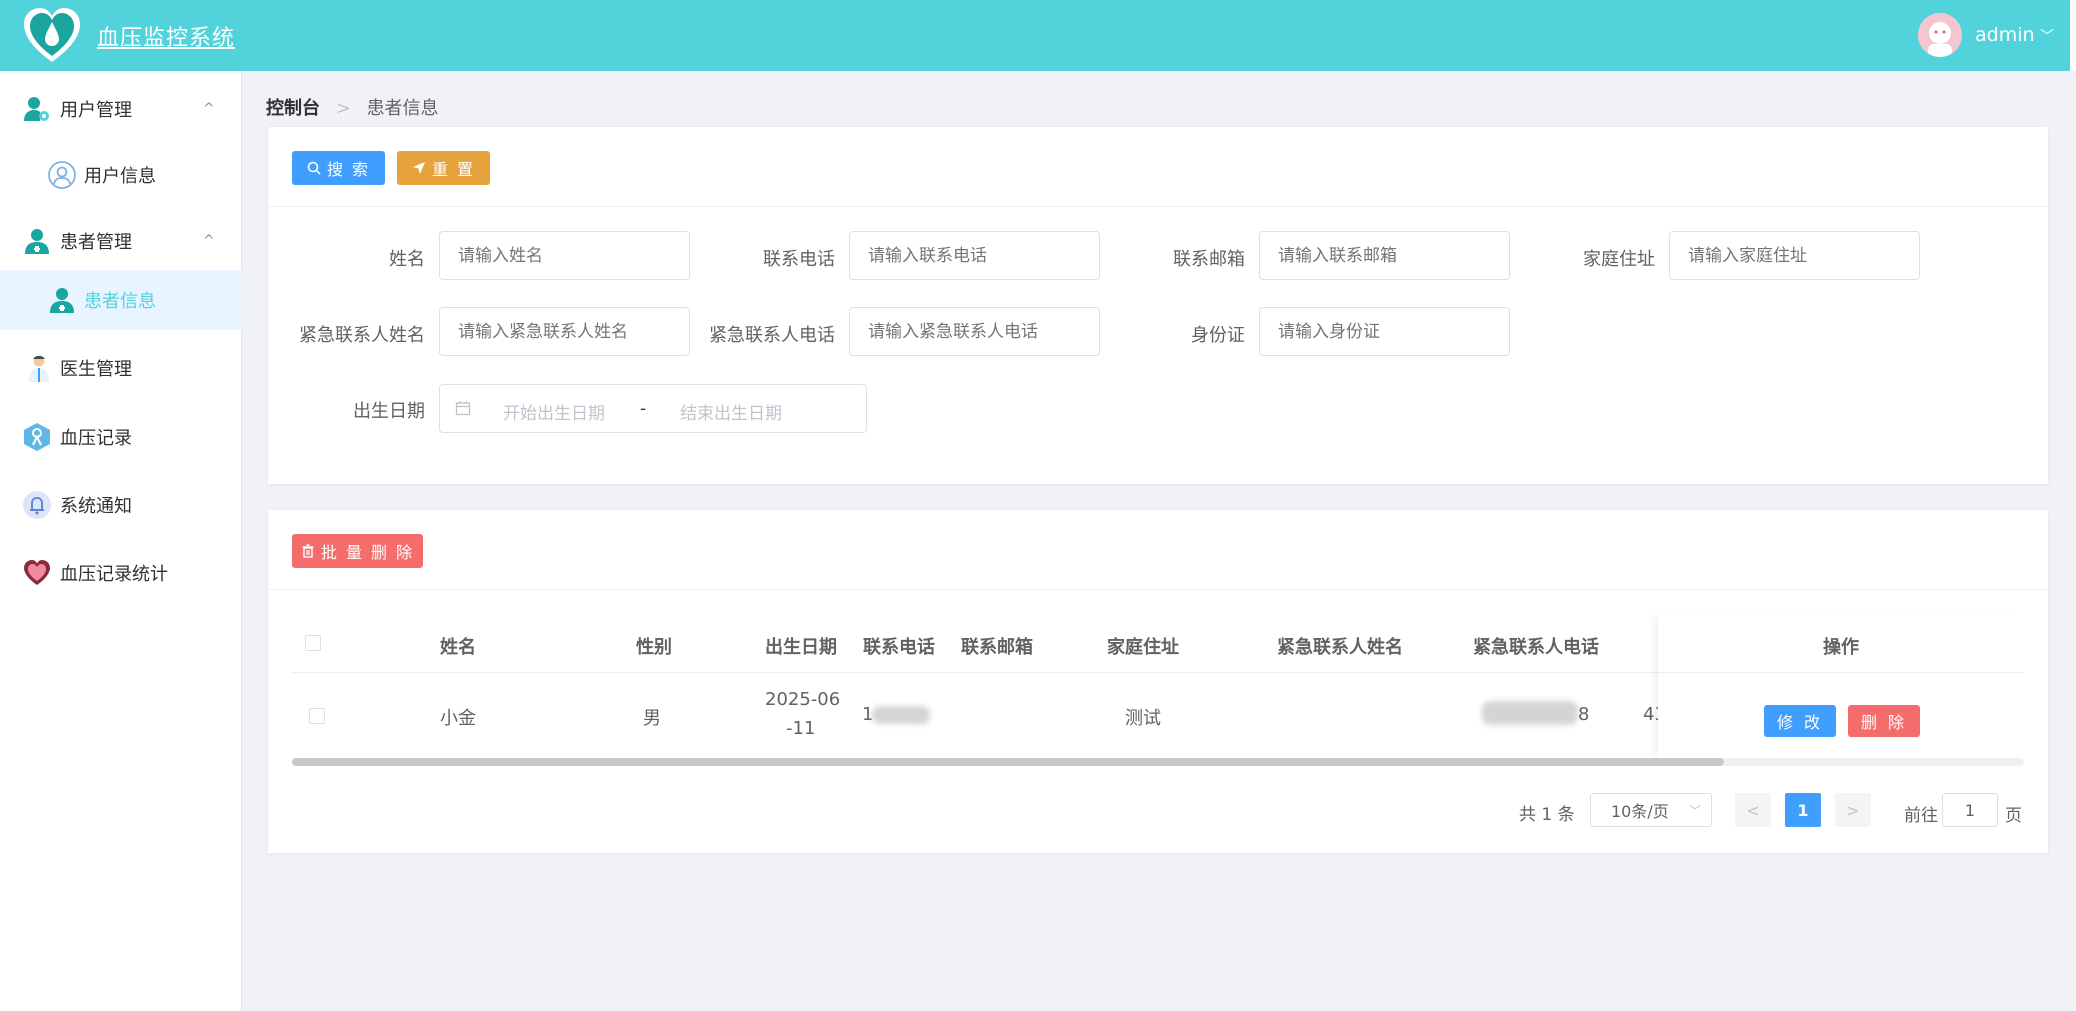 The width and height of the screenshot is (2076, 1011). Describe the element at coordinates (564, 331) in the screenshot. I see `emergency-name-input` at that location.